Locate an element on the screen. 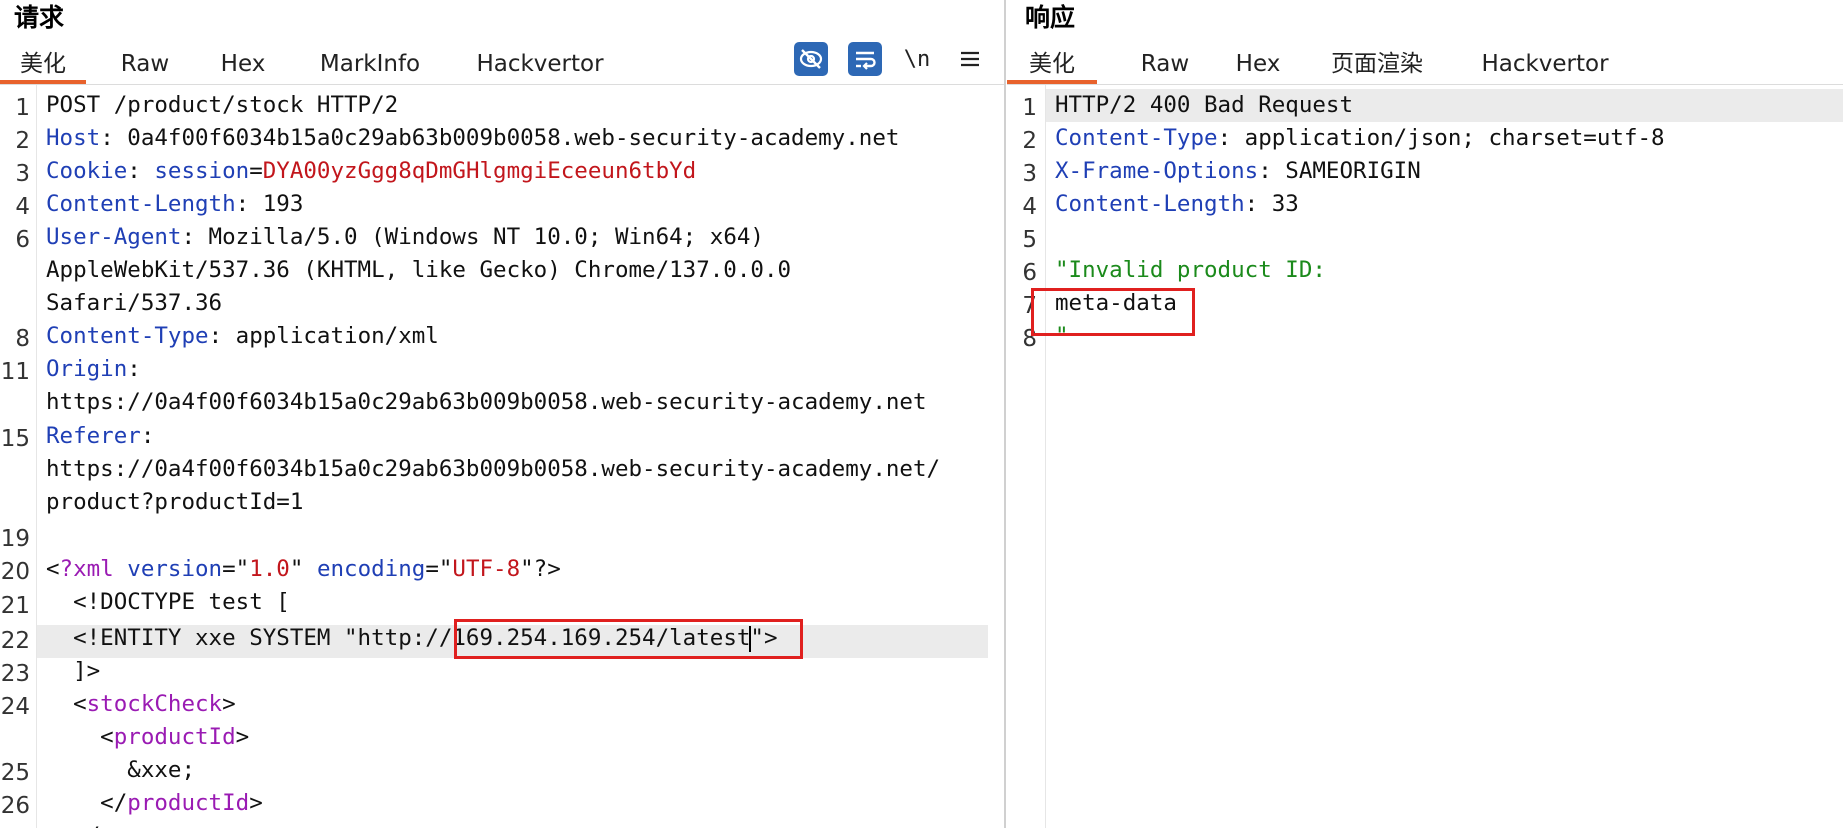  eye-slash-icon is located at coordinates (811, 59).